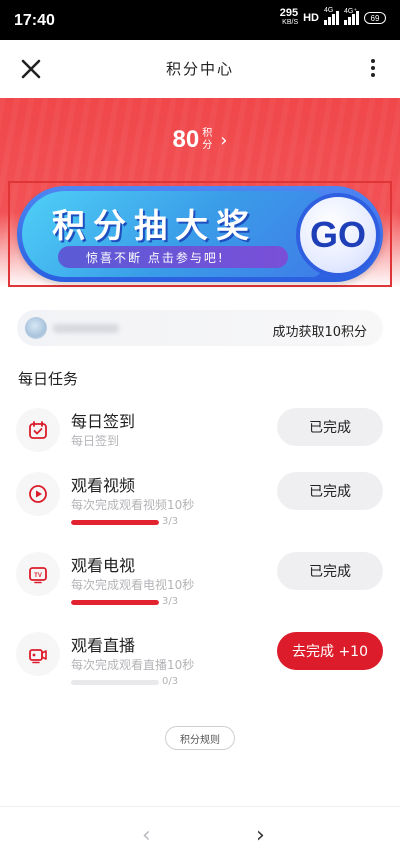 This screenshot has height=867, width=400. Describe the element at coordinates (155, 258) in the screenshot. I see `lottery-subtitle: 惊喜不断 点击参与吧!` at that location.